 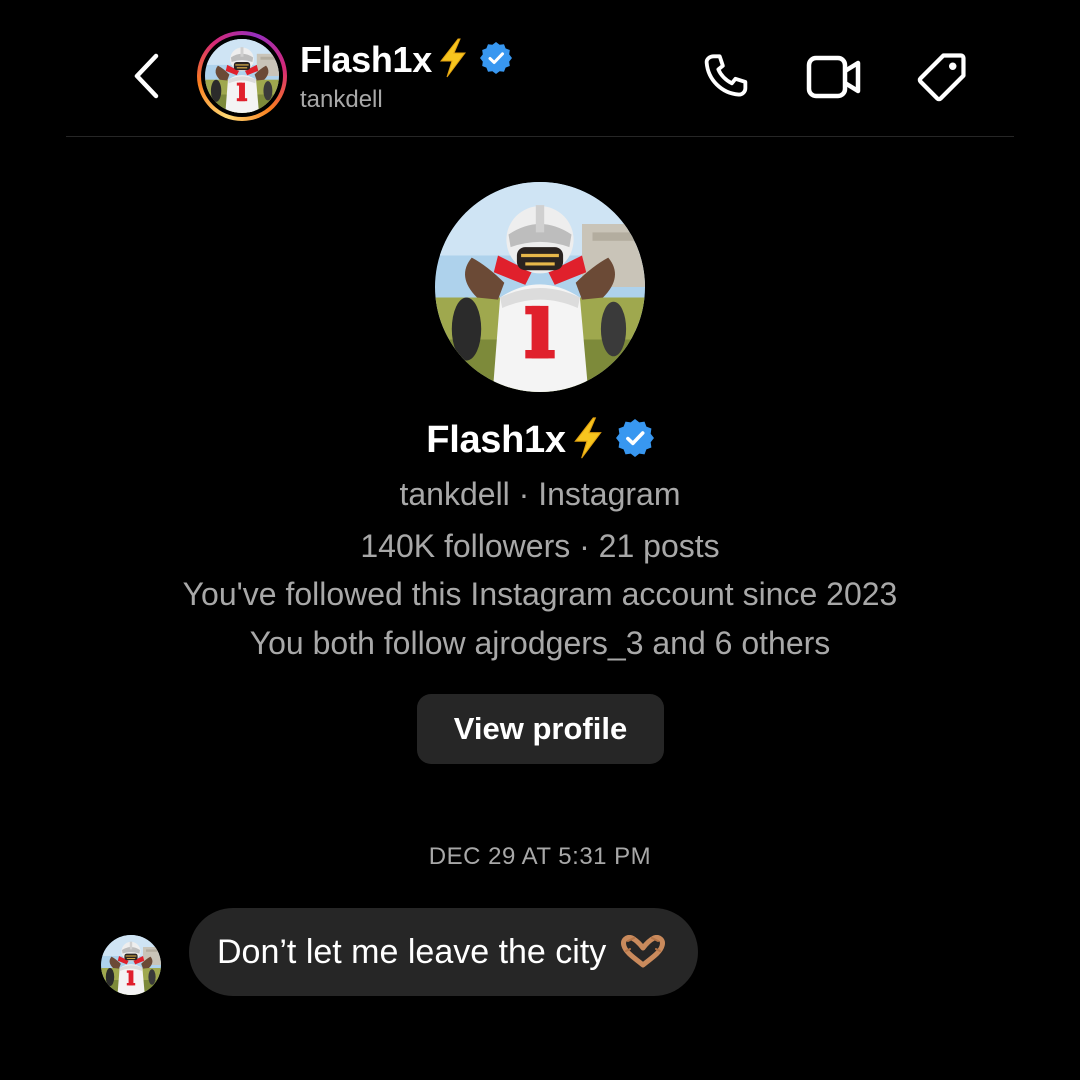 I want to click on profile-stats: 140K followers · 21 posts, so click(x=540, y=546).